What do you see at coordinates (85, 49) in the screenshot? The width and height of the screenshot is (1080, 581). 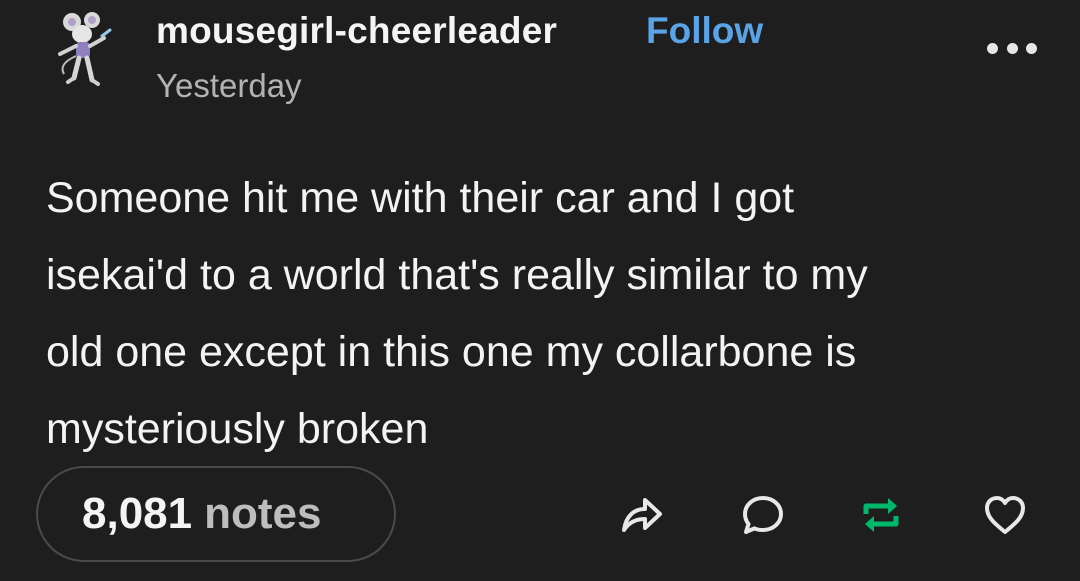 I see `mouse-avatar-icon` at bounding box center [85, 49].